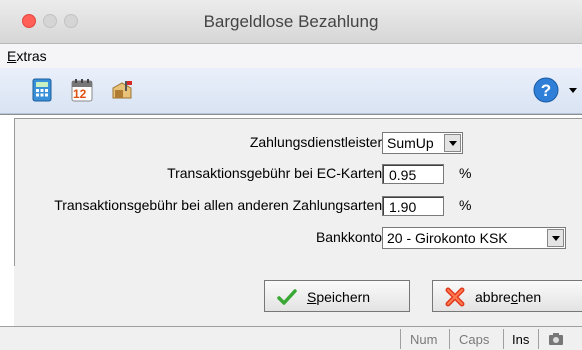 The image size is (582, 350). I want to click on cancel-label: abbrechen, so click(508, 297).